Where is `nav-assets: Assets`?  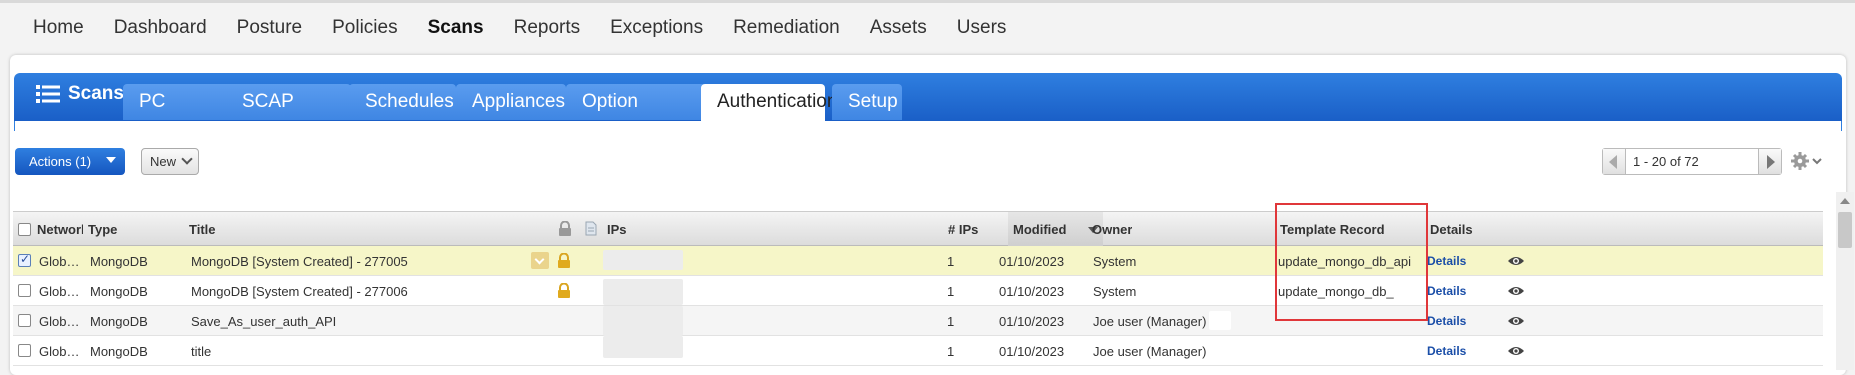
nav-assets: Assets is located at coordinates (898, 28).